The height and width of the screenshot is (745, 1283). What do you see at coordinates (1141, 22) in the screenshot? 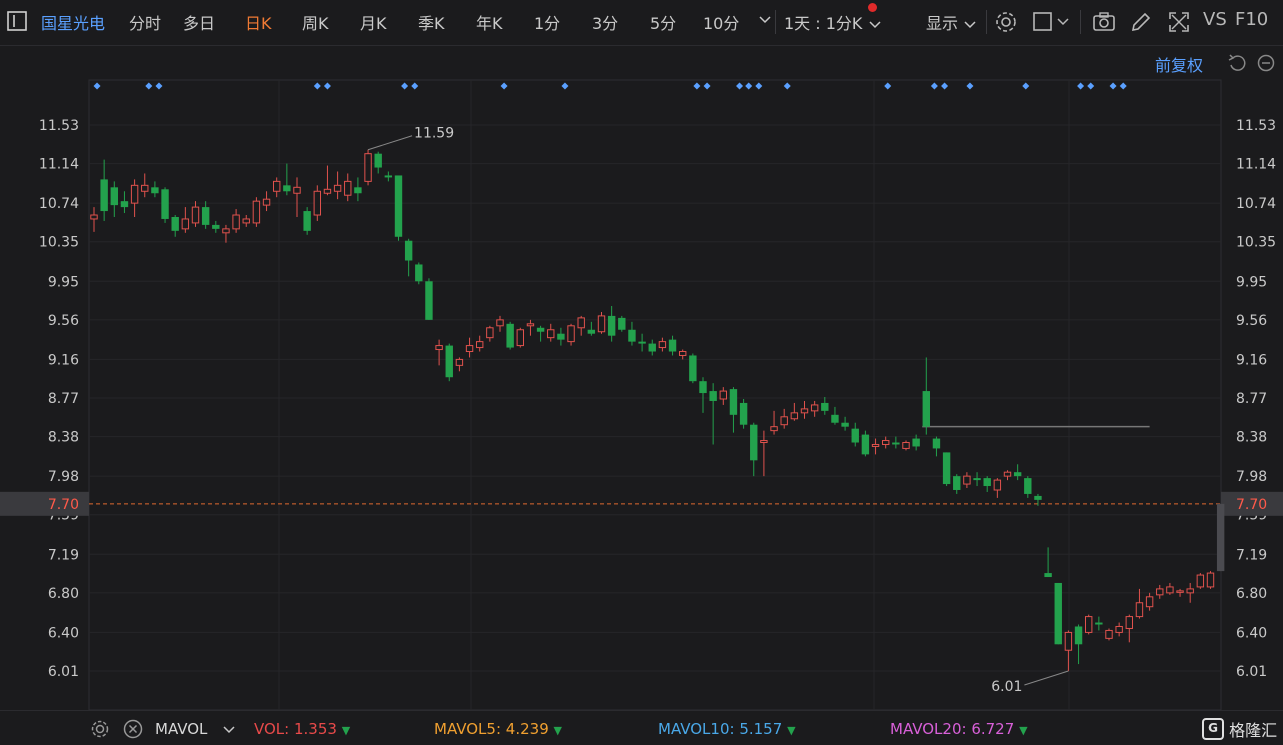
I see `pencil-icon` at bounding box center [1141, 22].